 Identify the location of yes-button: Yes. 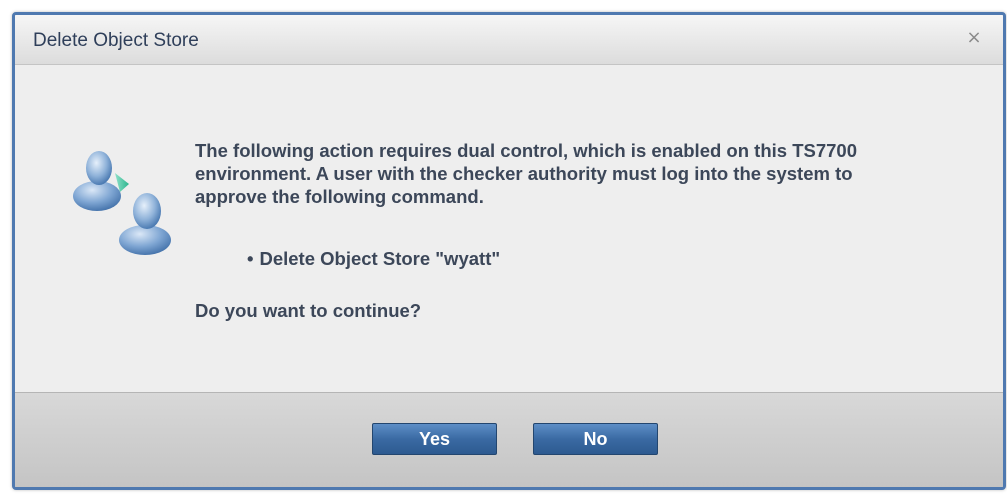
(434, 439).